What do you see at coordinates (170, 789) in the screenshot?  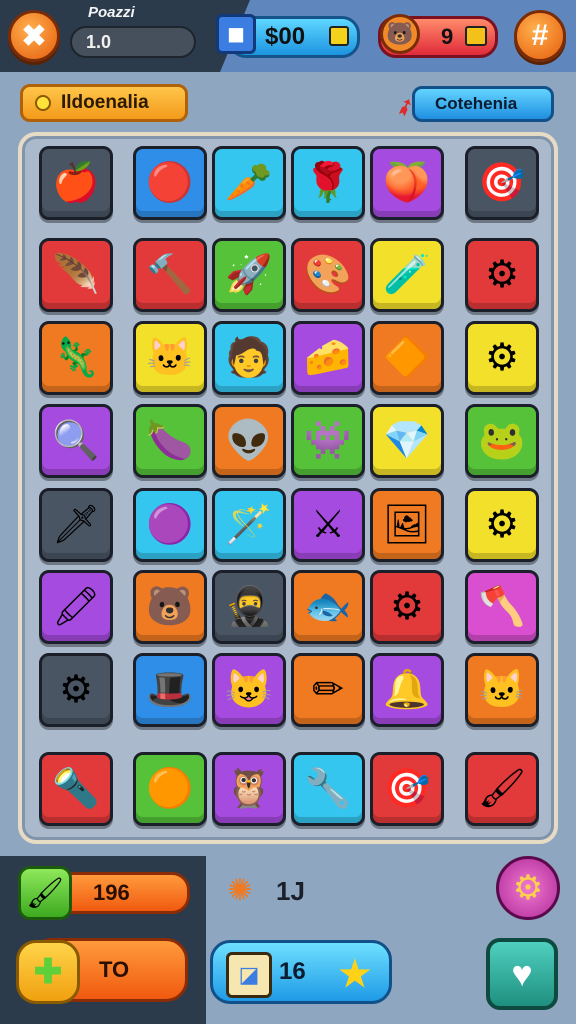 I see `game-tile: 🟠` at bounding box center [170, 789].